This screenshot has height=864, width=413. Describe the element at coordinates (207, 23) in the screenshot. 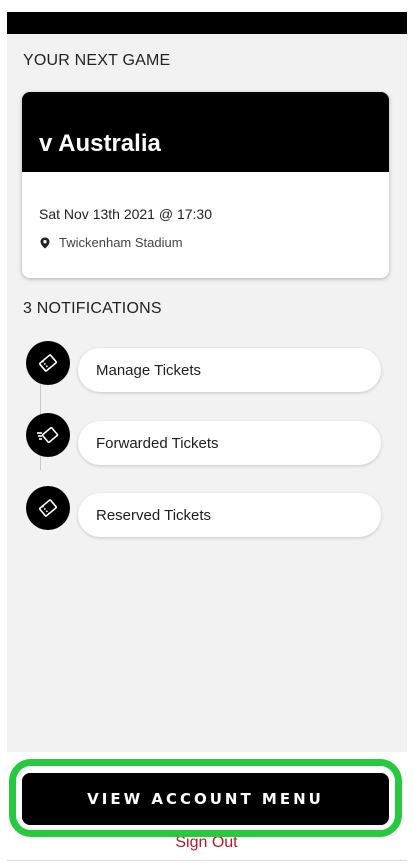

I see `top-status-bar` at that location.